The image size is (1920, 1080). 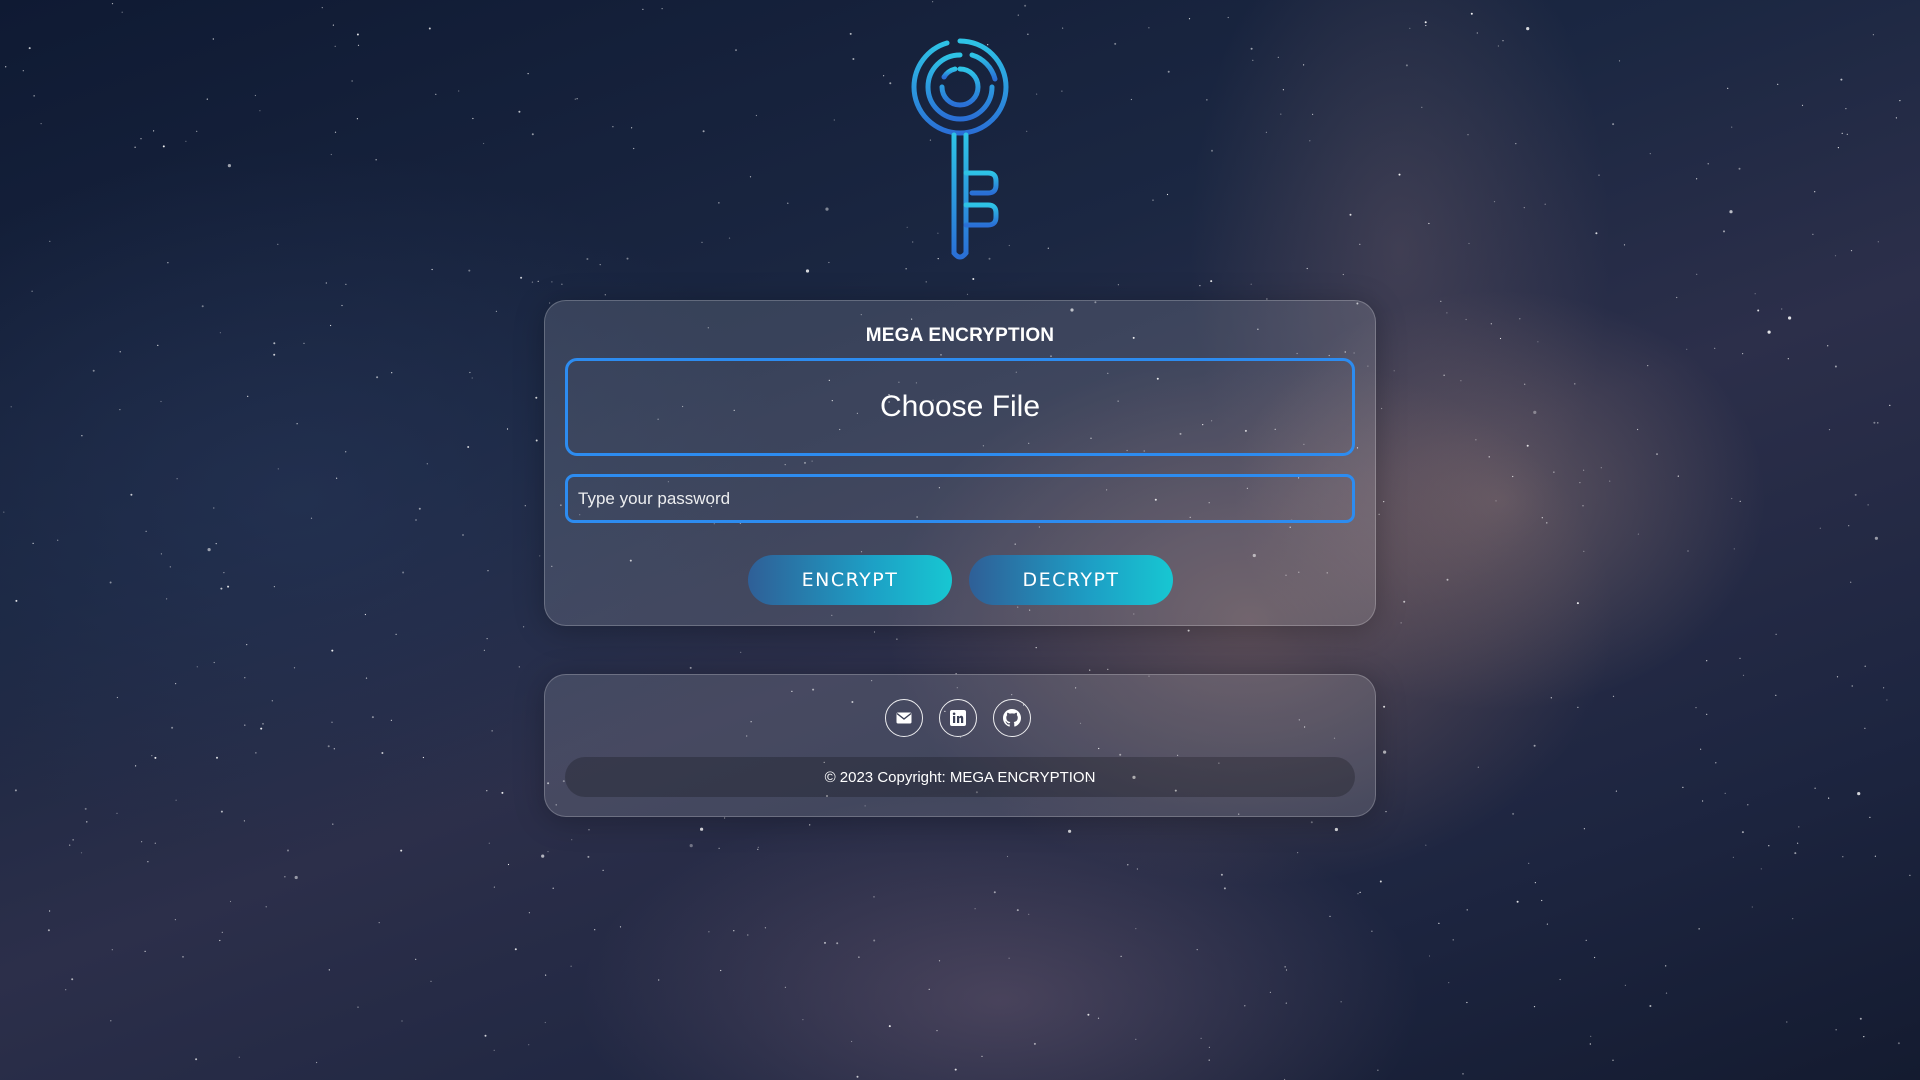 I want to click on linkedin-link, so click(x=958, y=718).